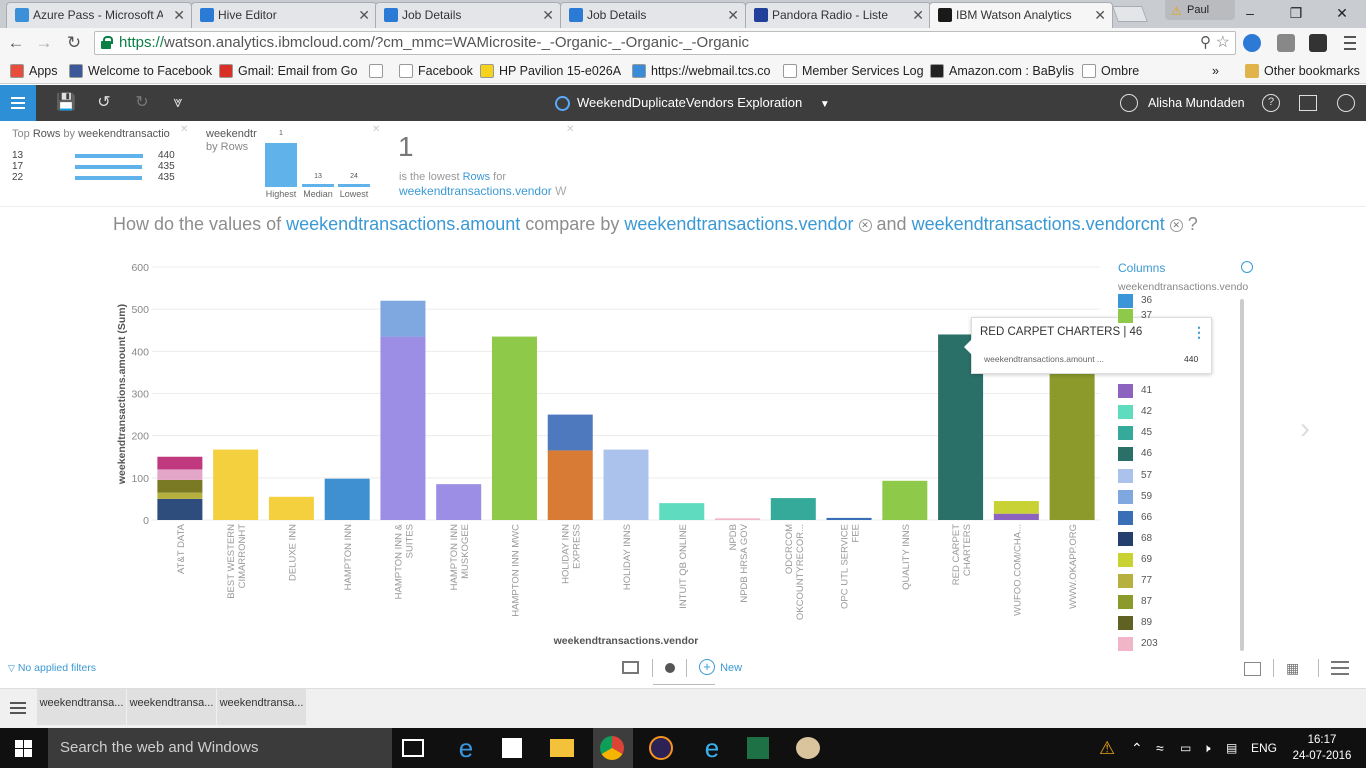  Describe the element at coordinates (1135, 301) in the screenshot. I see `legend-item: 36` at that location.